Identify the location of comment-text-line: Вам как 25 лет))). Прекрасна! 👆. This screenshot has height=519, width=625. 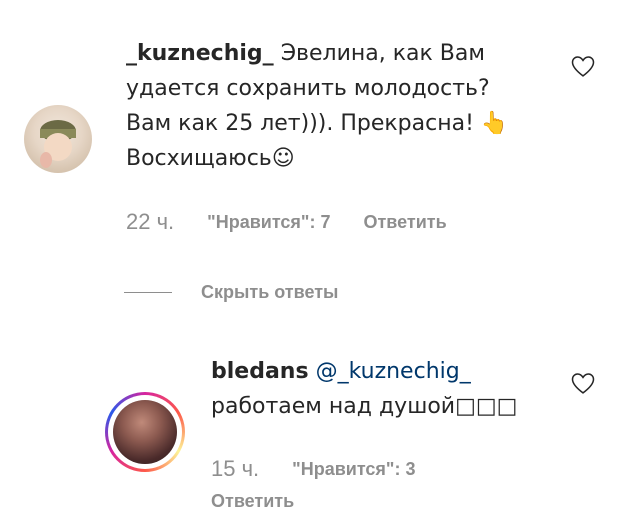
(317, 123).